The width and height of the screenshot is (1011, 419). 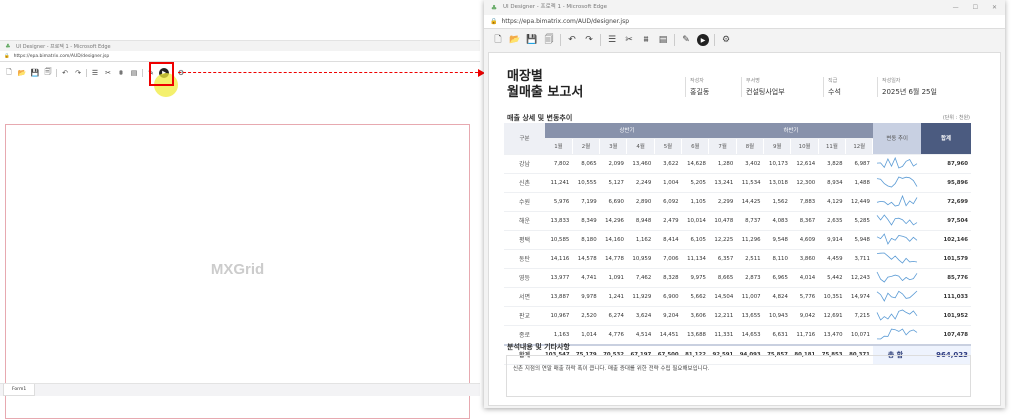 I want to click on meta-value: 홍길동, so click(x=700, y=92).